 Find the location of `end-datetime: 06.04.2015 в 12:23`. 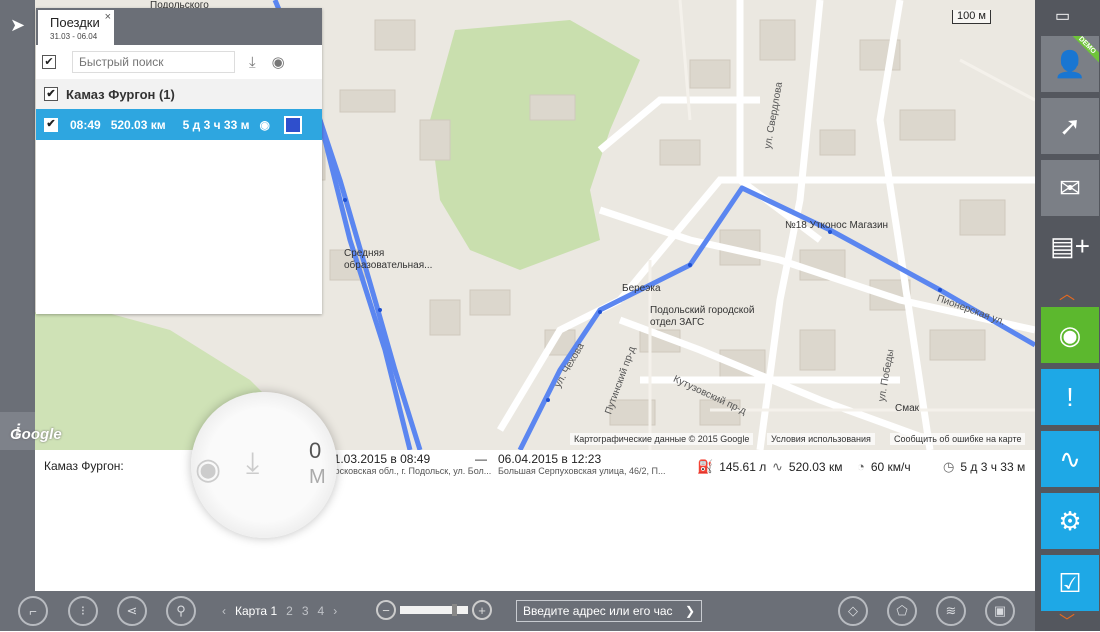

end-datetime: 06.04.2015 в 12:23 is located at coordinates (550, 459).